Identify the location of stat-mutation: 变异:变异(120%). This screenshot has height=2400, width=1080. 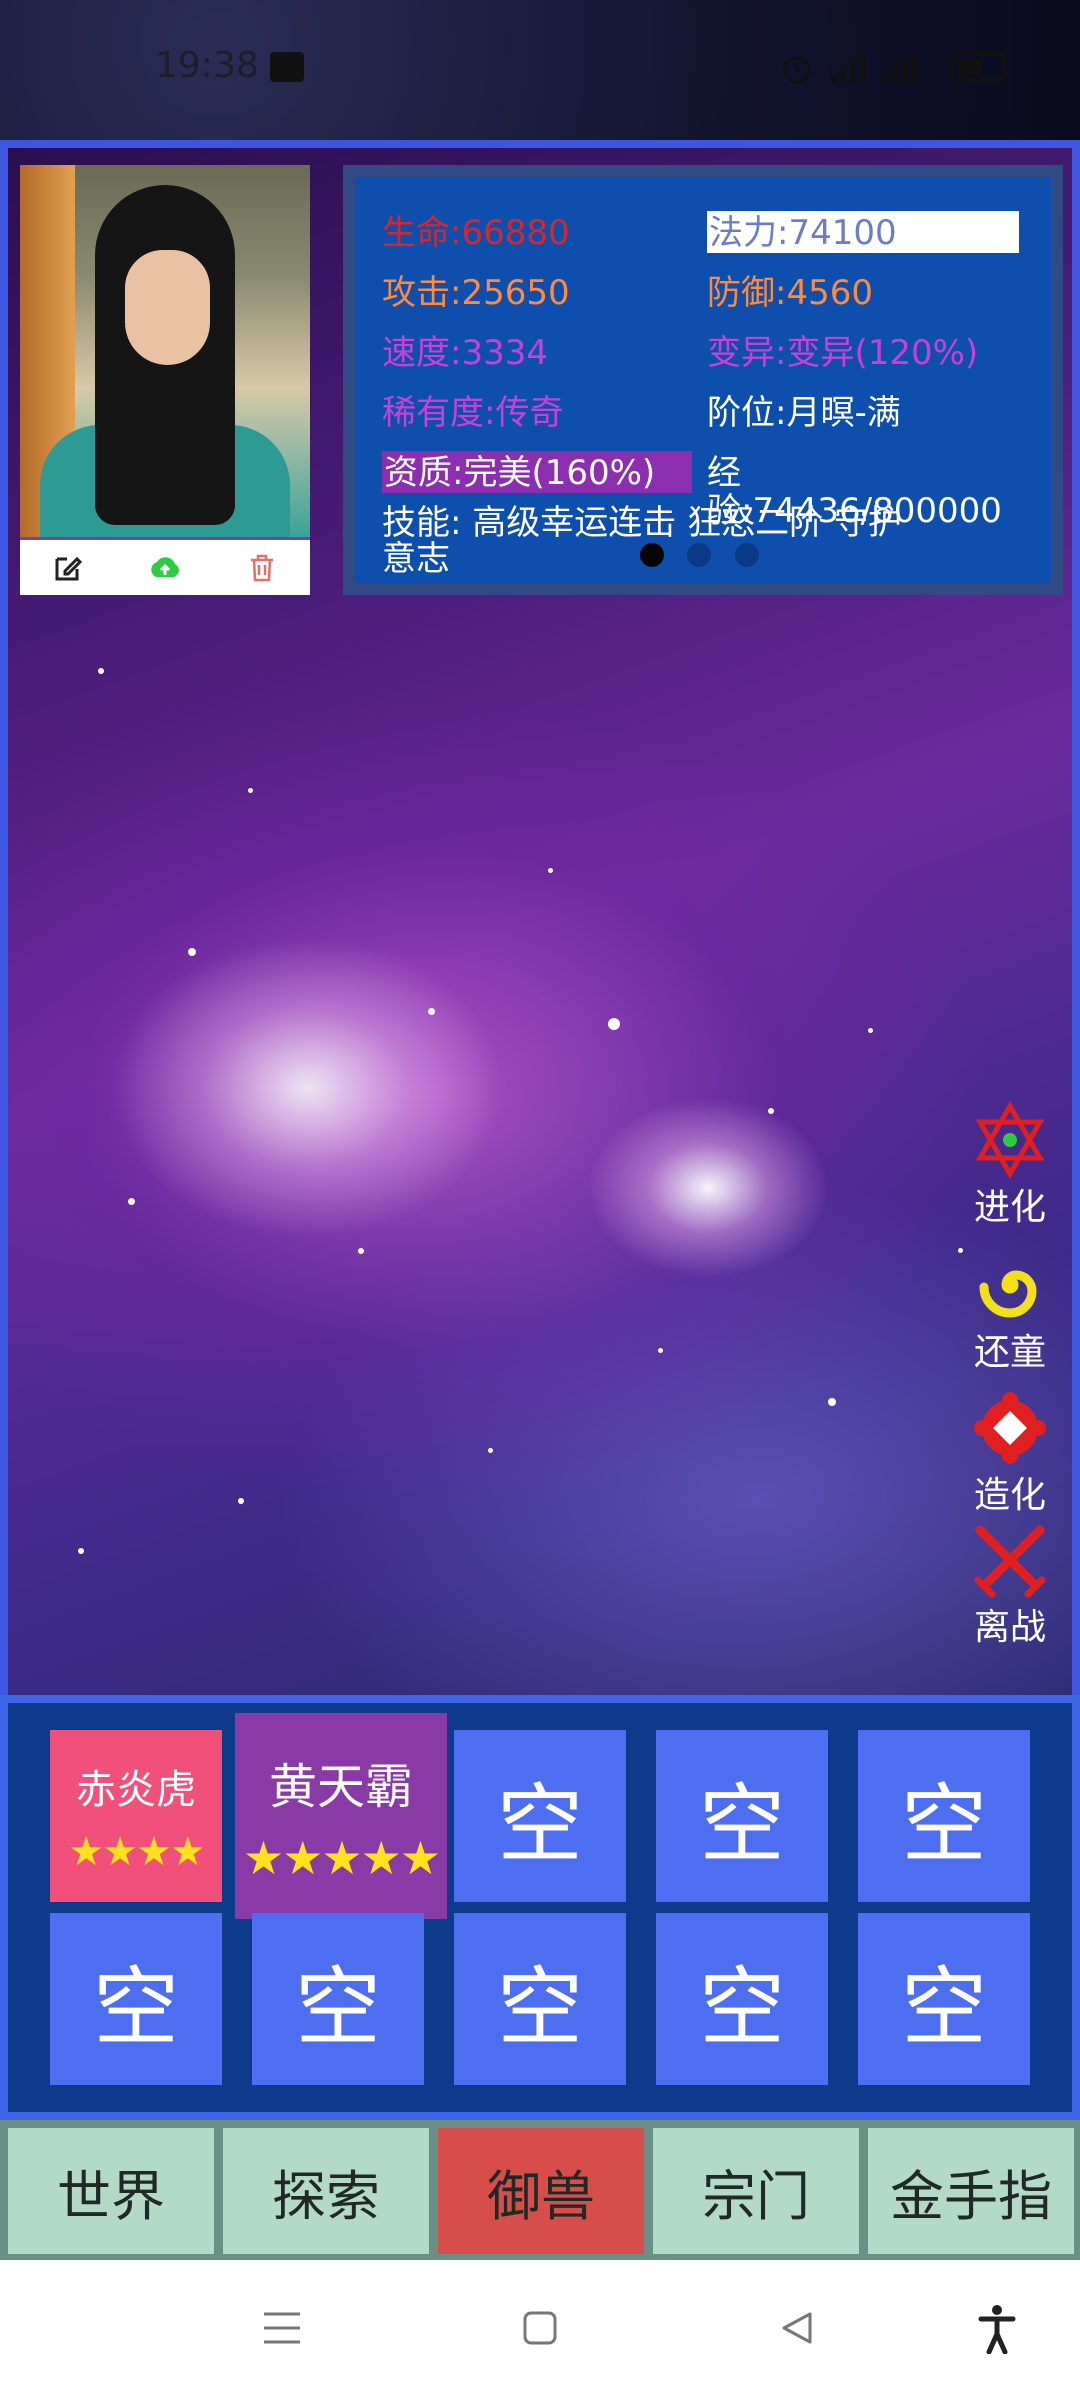
(843, 353).